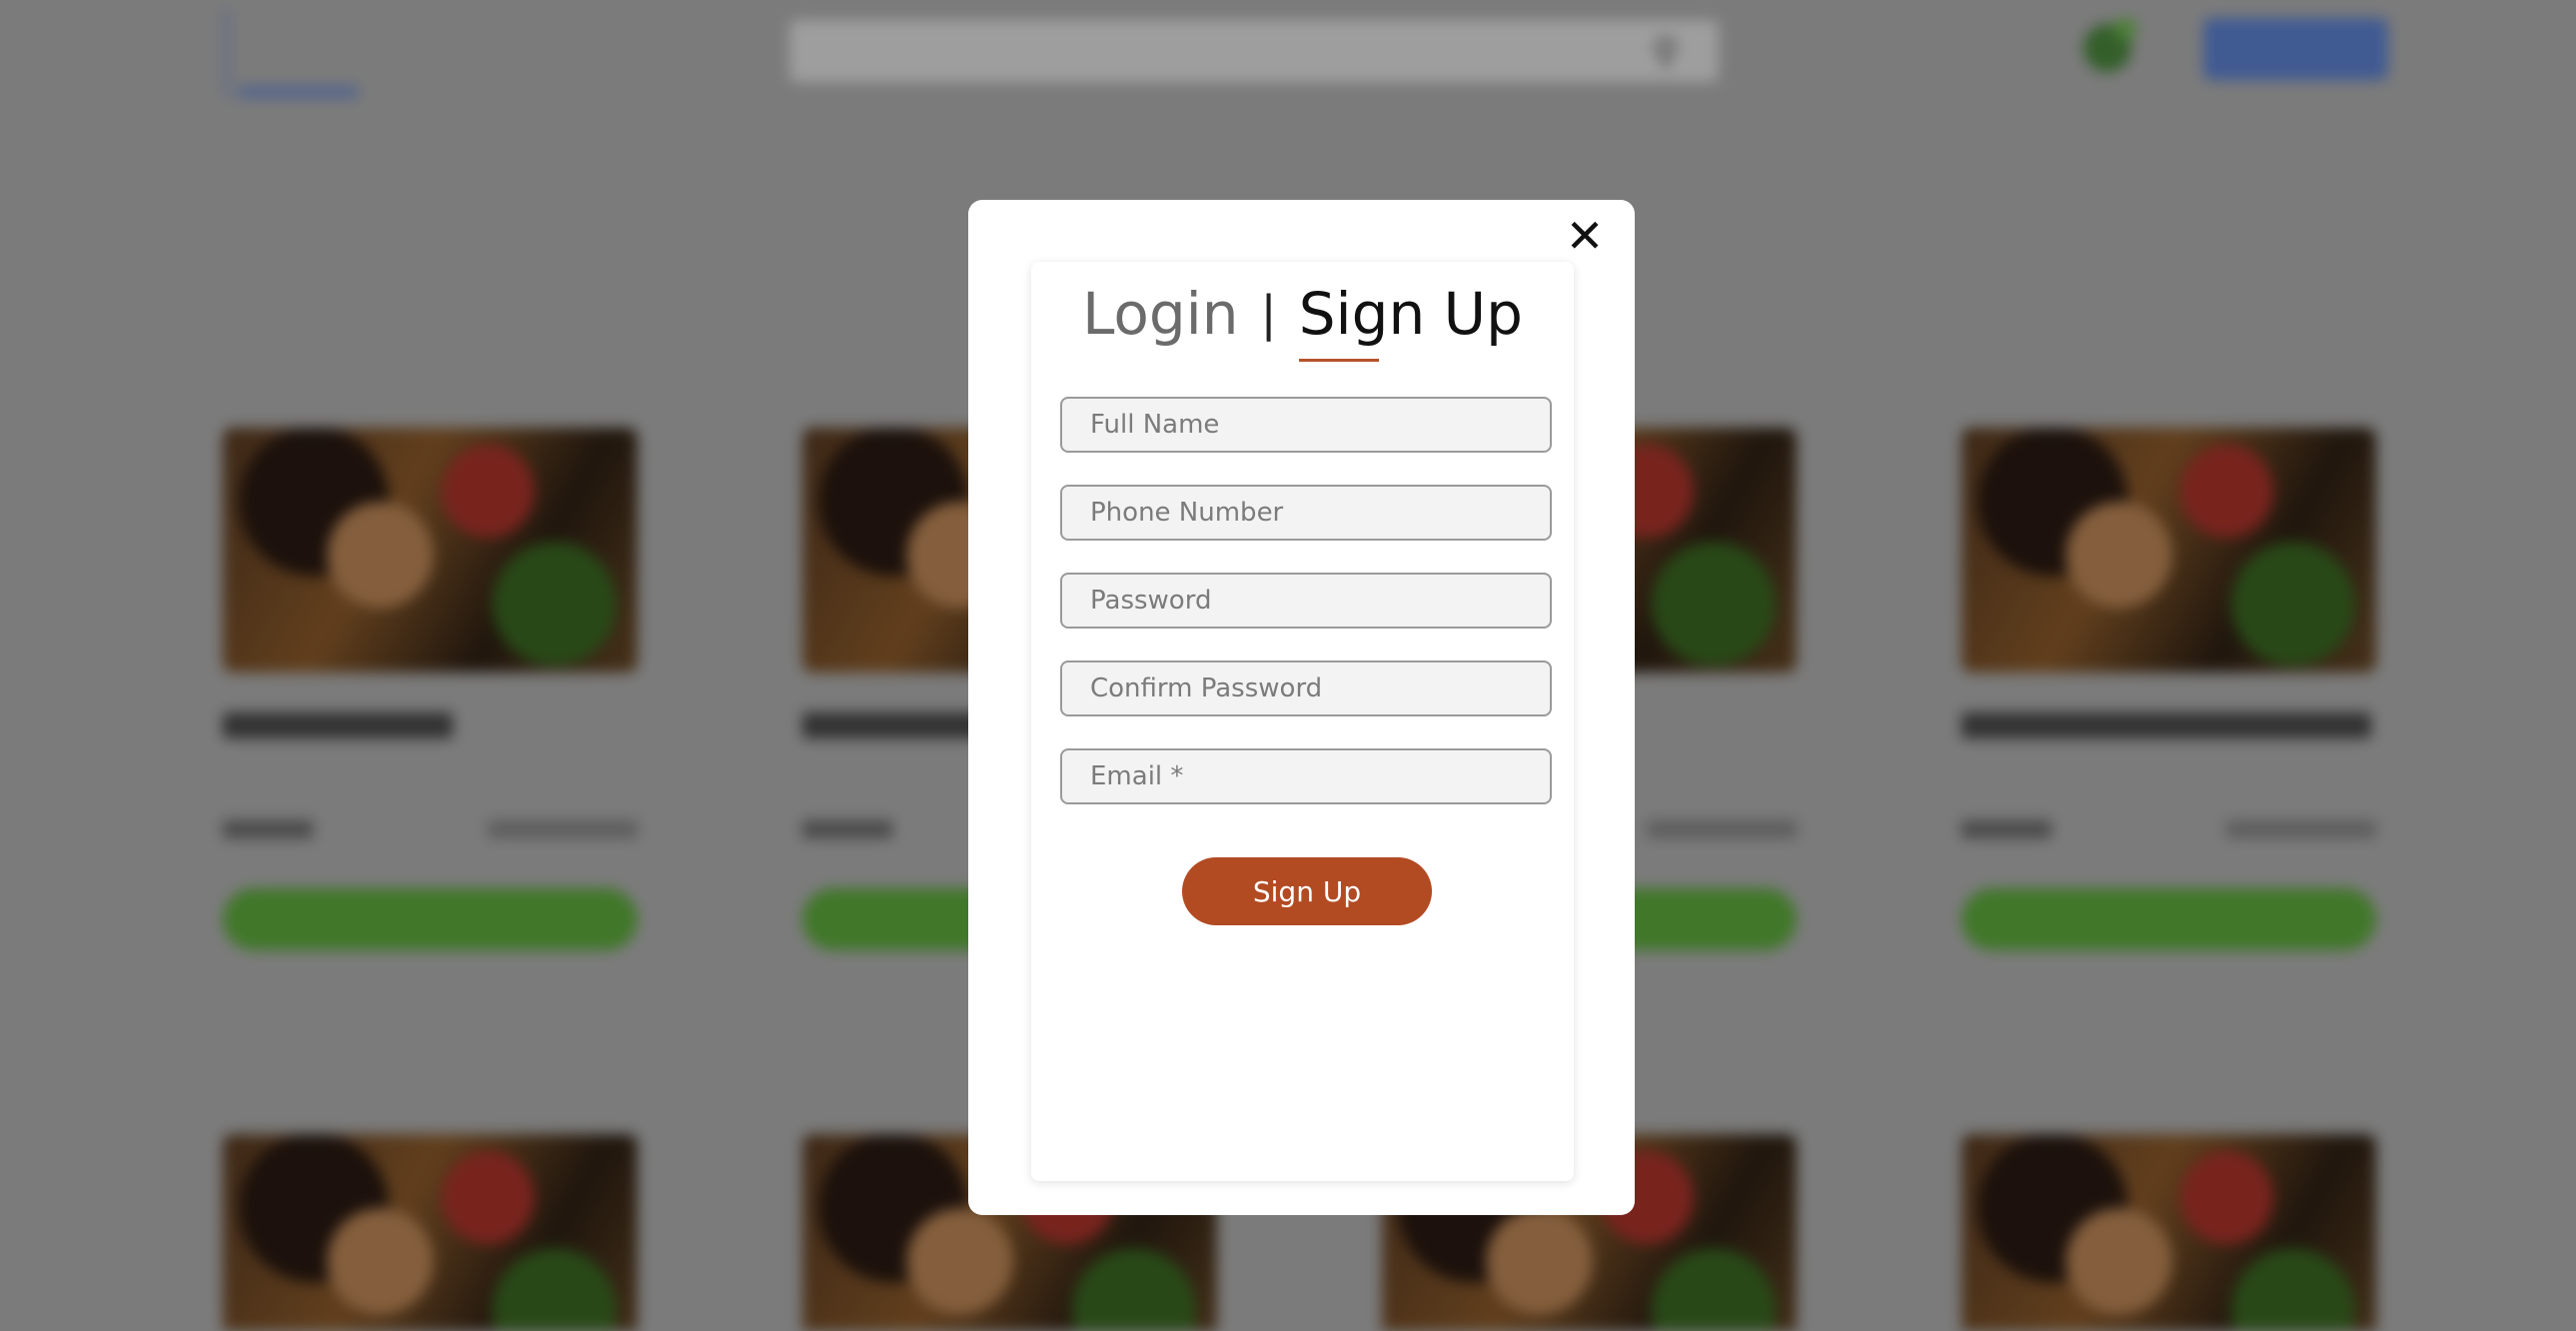 The height and width of the screenshot is (1331, 2576). I want to click on cart-badge, so click(2125, 29).